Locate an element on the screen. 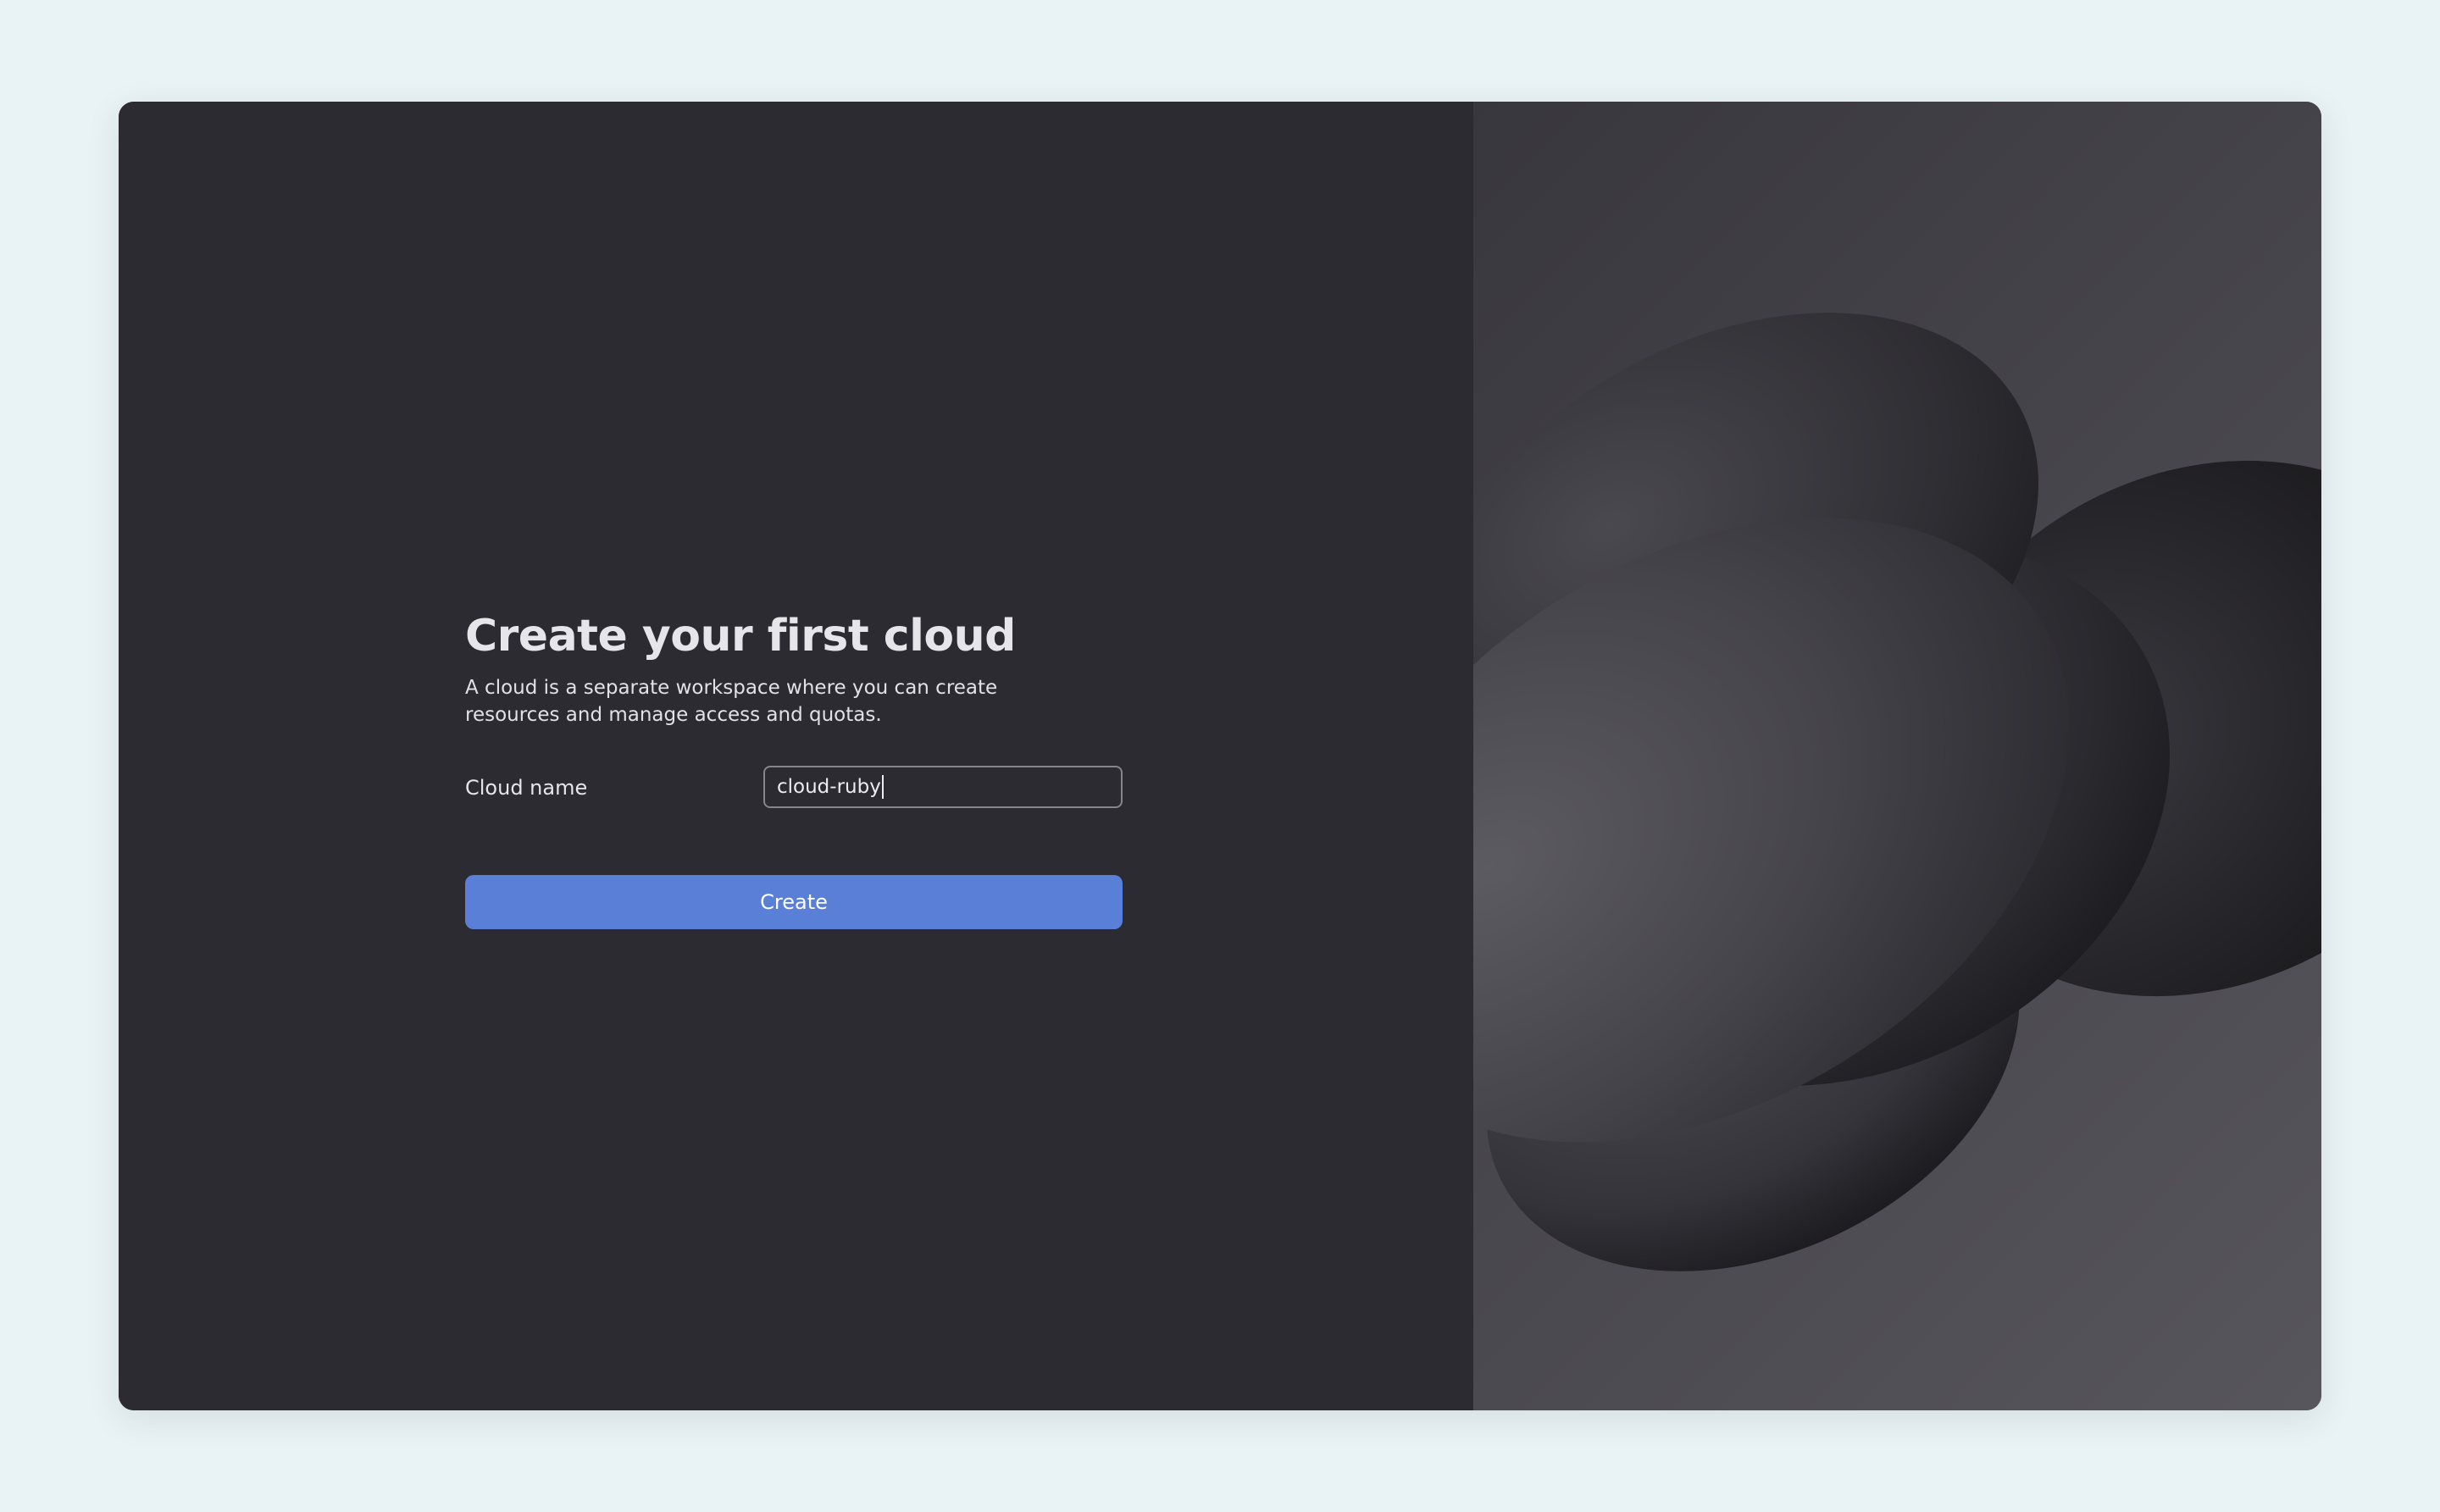 This screenshot has width=2440, height=1512. create-button: Create is located at coordinates (794, 902).